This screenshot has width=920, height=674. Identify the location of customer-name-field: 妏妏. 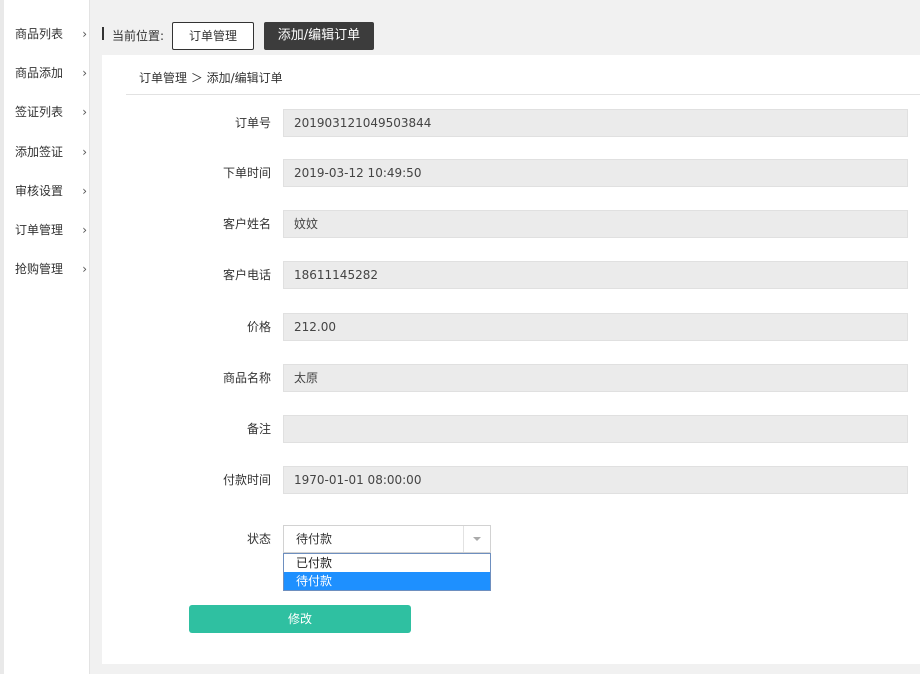
(595, 224).